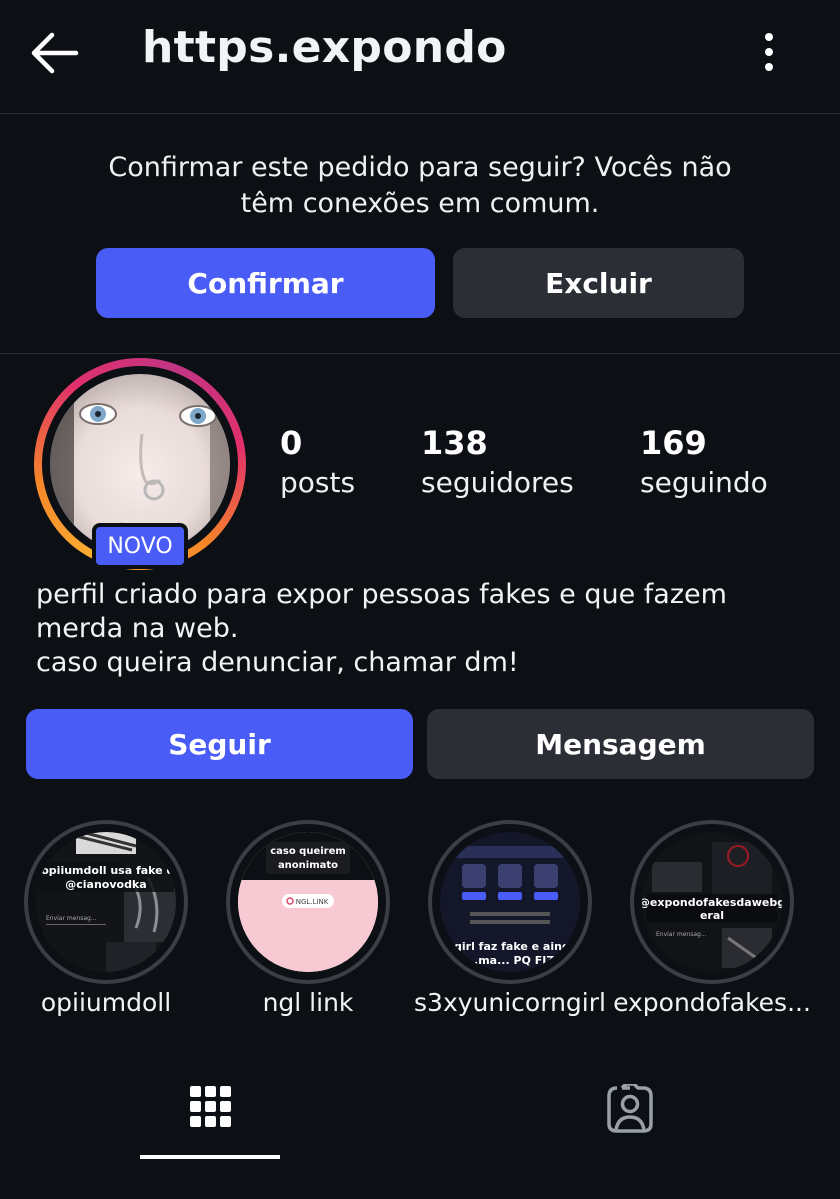 The image size is (840, 1199). I want to click on confirm-request-button: Confirmar, so click(265, 283).